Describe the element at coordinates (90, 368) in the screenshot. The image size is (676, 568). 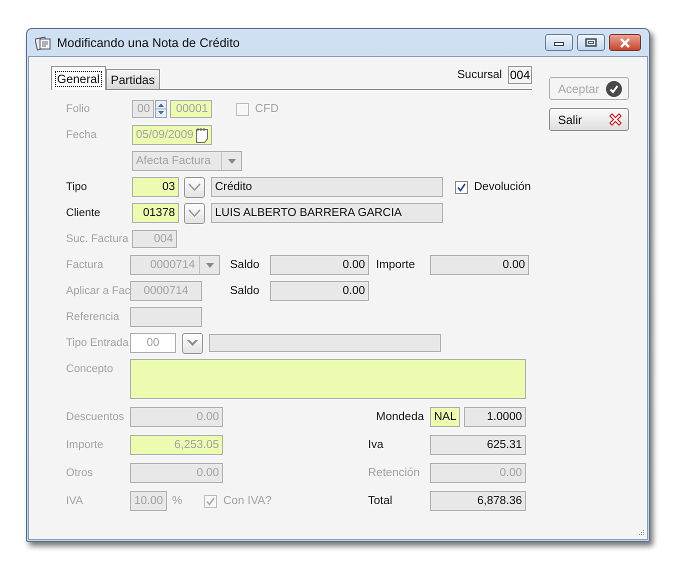
I see `field-label: Concepto` at that location.